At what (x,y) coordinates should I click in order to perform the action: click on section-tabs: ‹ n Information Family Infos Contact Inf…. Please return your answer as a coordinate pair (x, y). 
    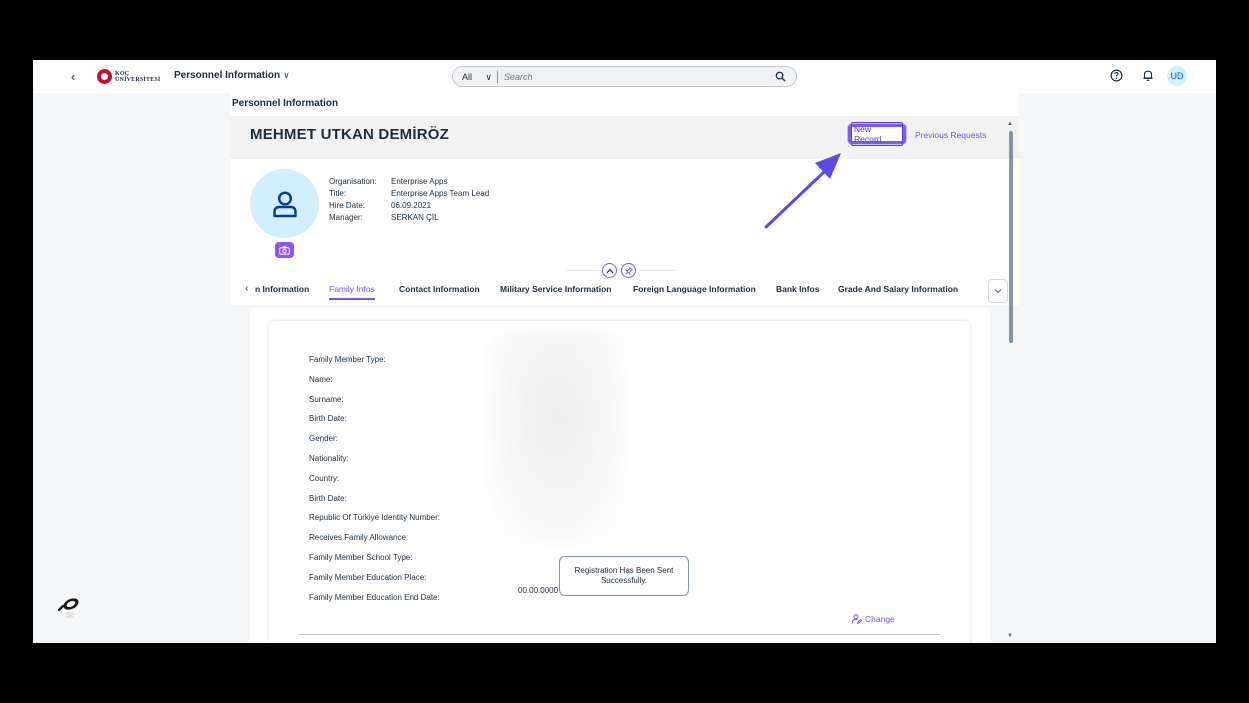
    Looking at the image, I should click on (624, 291).